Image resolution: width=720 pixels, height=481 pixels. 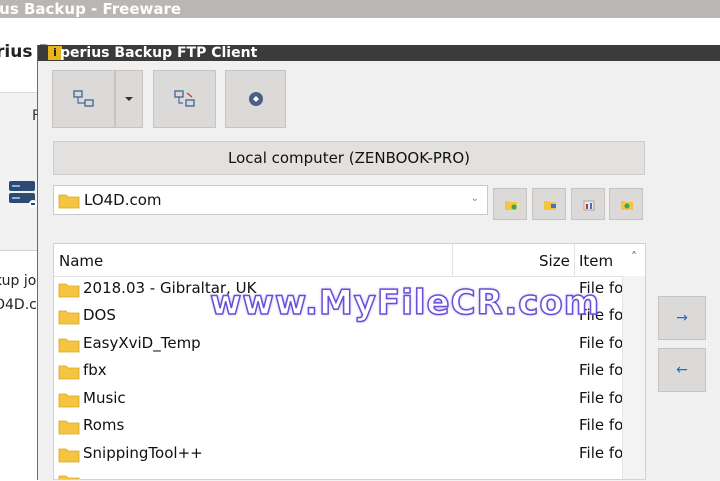 I want to click on disconnect-button, so click(x=184, y=99).